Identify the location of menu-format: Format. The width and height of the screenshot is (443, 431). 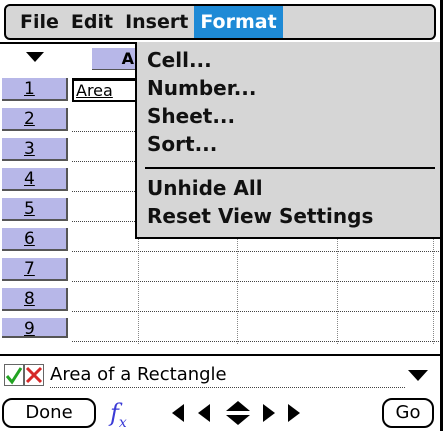
(238, 22).